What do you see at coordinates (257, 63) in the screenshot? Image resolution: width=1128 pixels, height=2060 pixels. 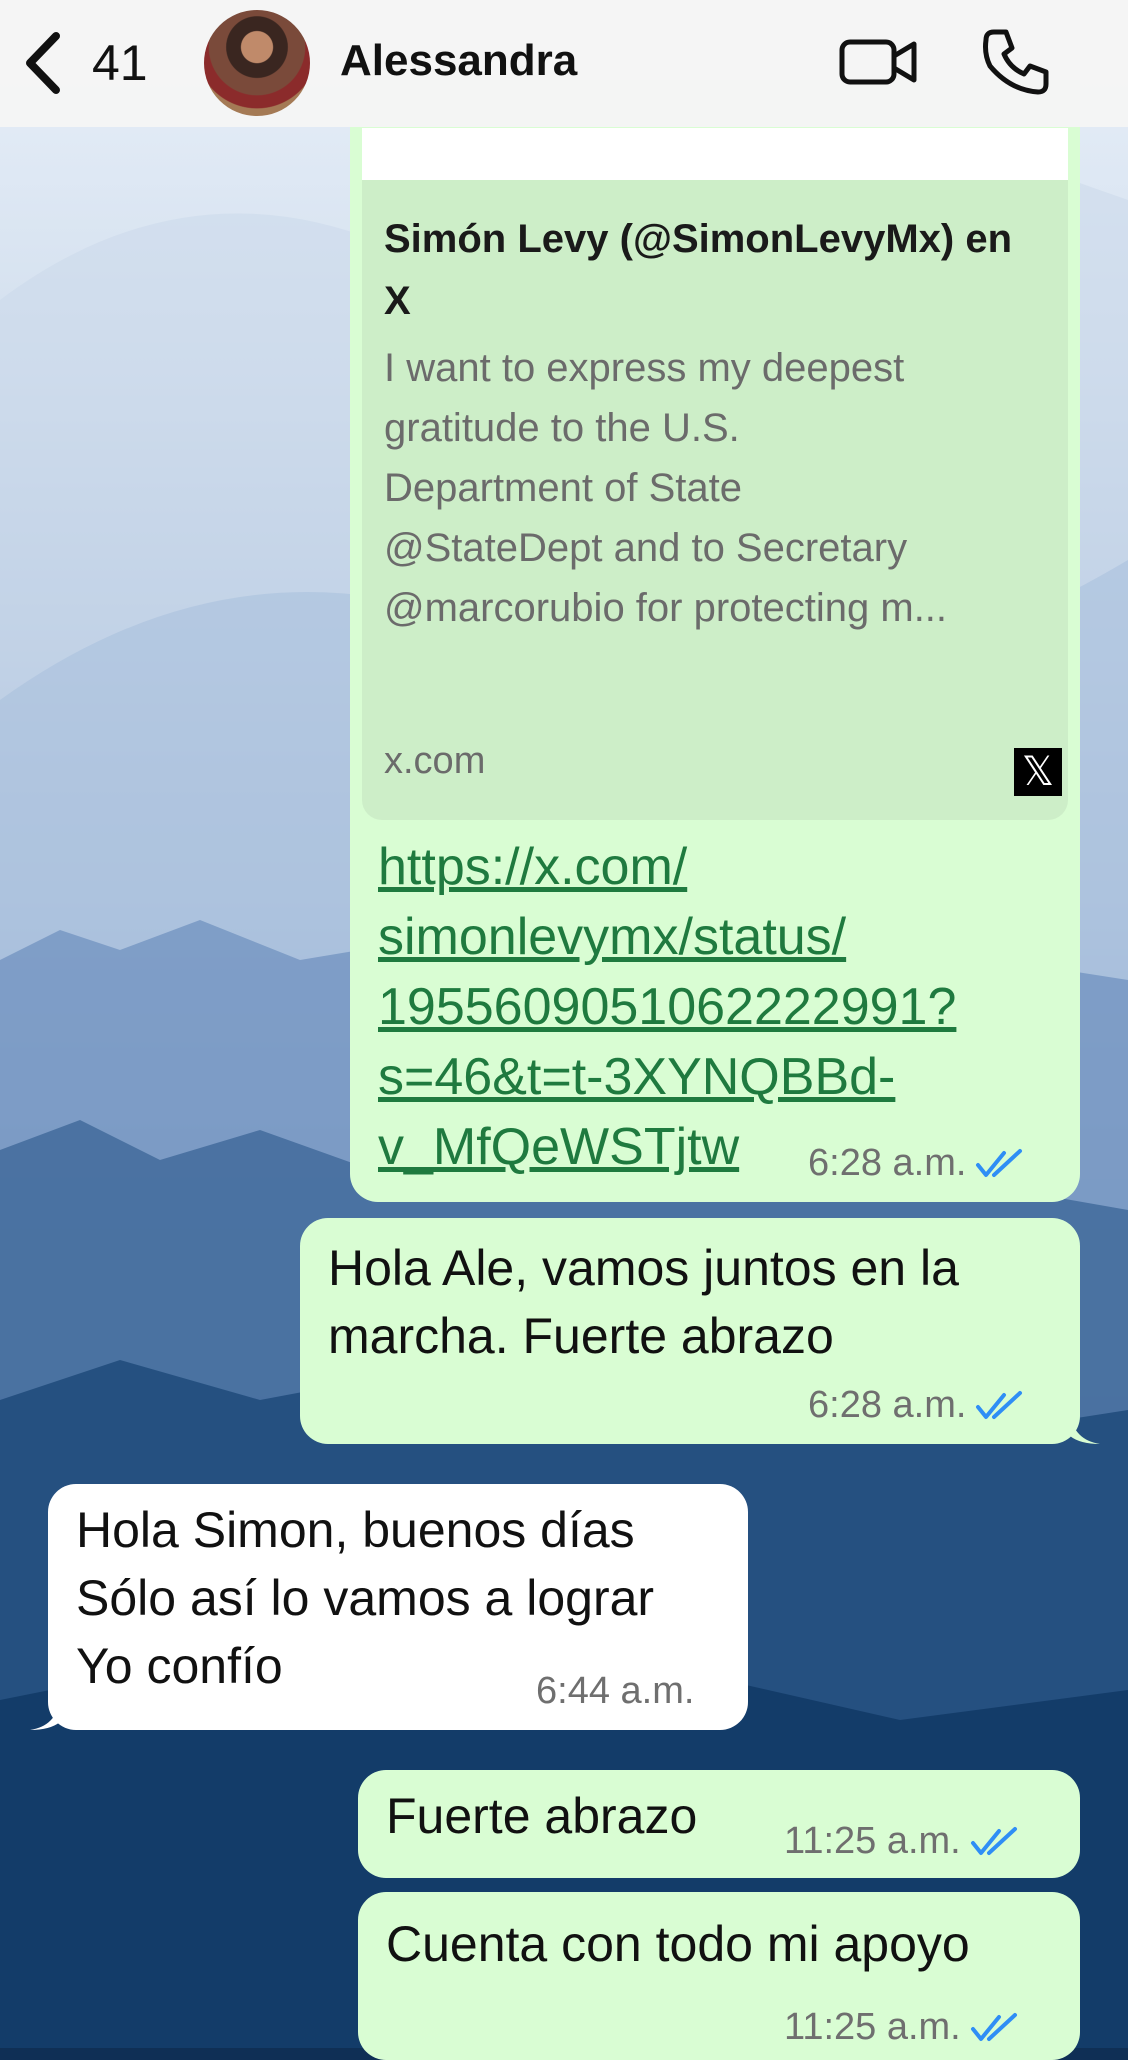 I see `avatar` at bounding box center [257, 63].